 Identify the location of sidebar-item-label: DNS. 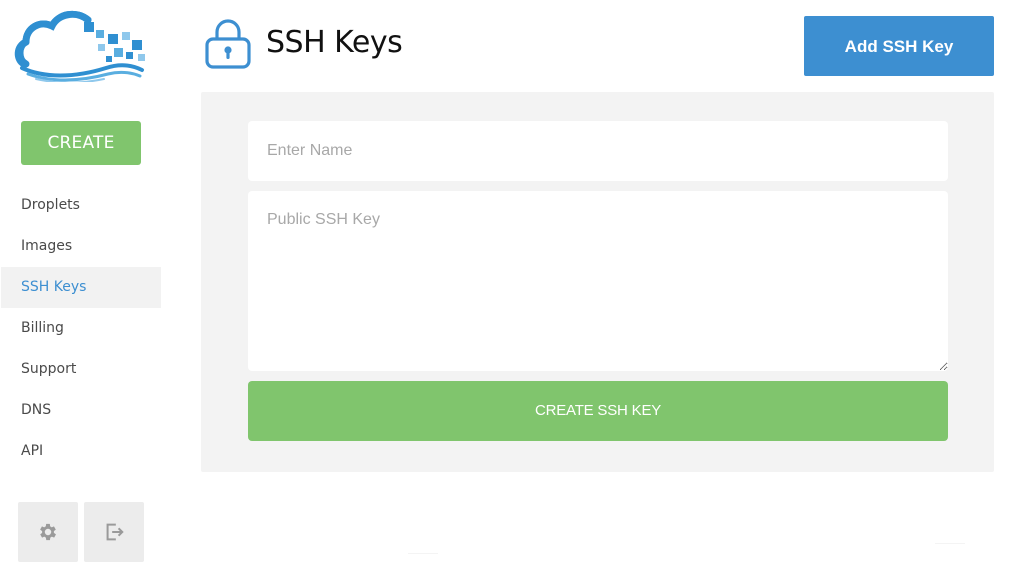
(36, 410).